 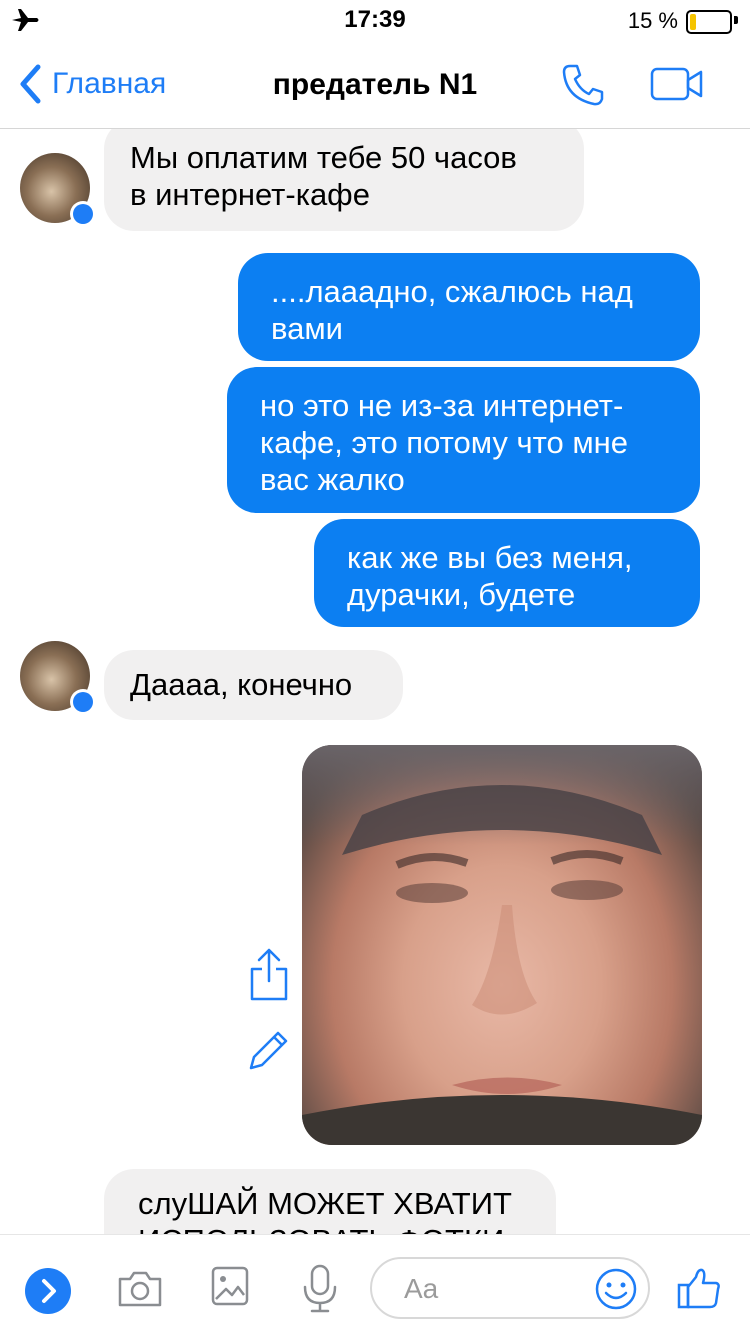 What do you see at coordinates (344, 180) in the screenshot?
I see `incoming-message: Мы оплатим тебе 50 часов в интернет-кафе` at bounding box center [344, 180].